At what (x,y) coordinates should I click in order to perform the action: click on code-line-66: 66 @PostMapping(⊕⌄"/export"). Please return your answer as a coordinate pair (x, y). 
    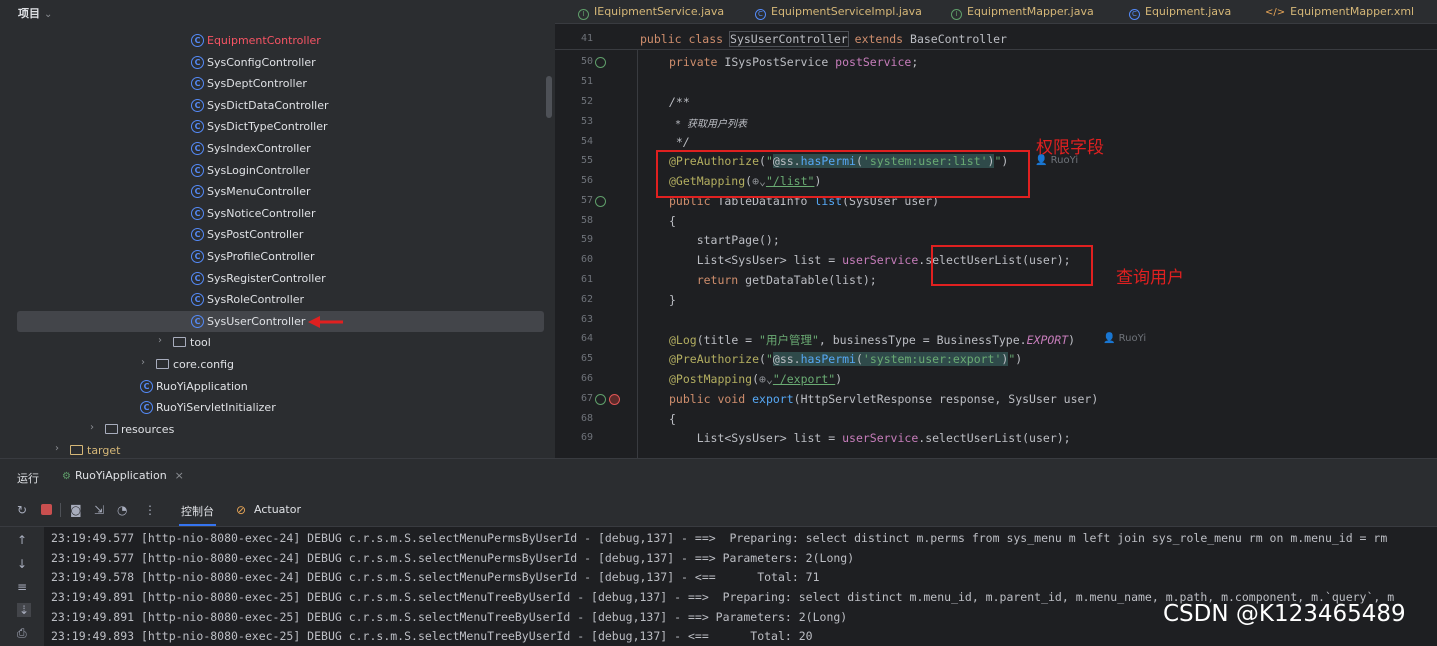
    Looking at the image, I should click on (996, 380).